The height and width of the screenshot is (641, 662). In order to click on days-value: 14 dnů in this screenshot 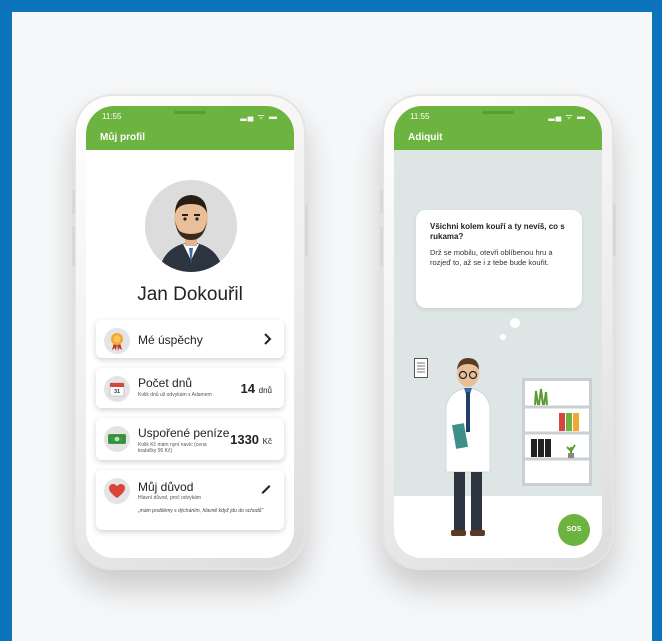, I will do `click(256, 388)`.